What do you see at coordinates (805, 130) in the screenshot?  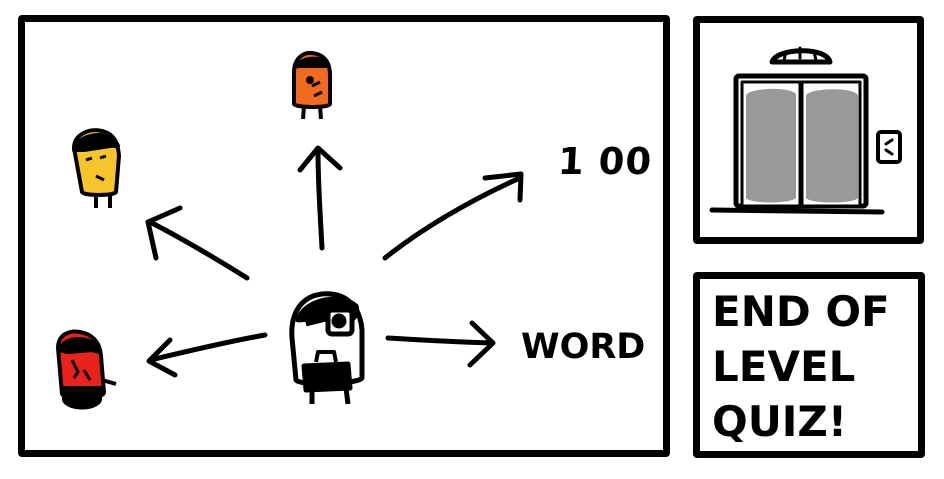 I see `elevator-icon` at bounding box center [805, 130].